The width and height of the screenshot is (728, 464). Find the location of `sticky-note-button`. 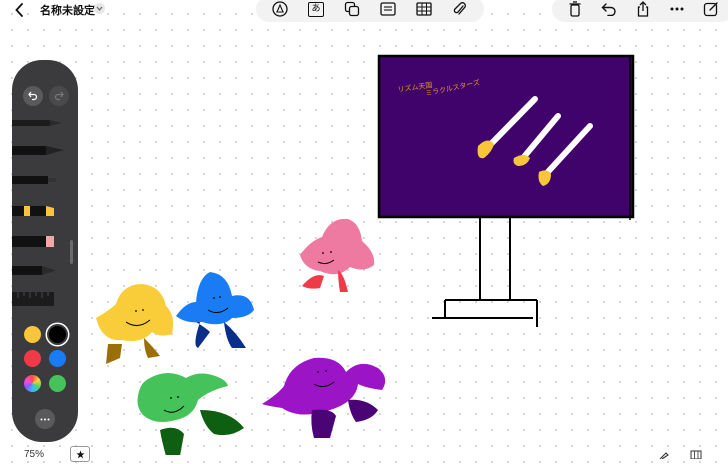

sticky-note-button is located at coordinates (388, 10).